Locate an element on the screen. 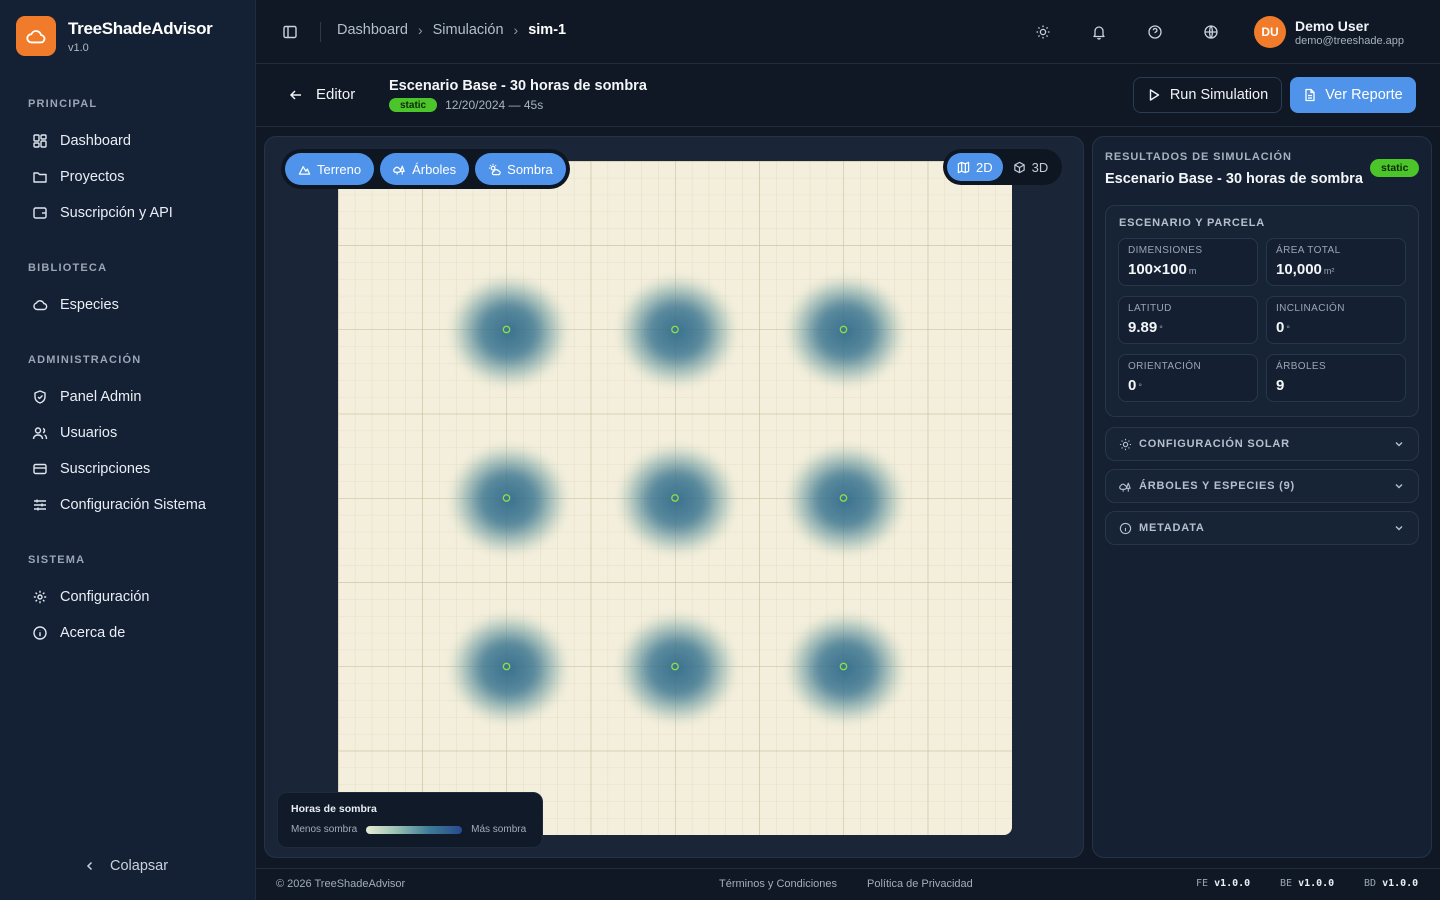 This screenshot has height=900, width=1440. accordion-metadata: METADATA is located at coordinates (1262, 528).